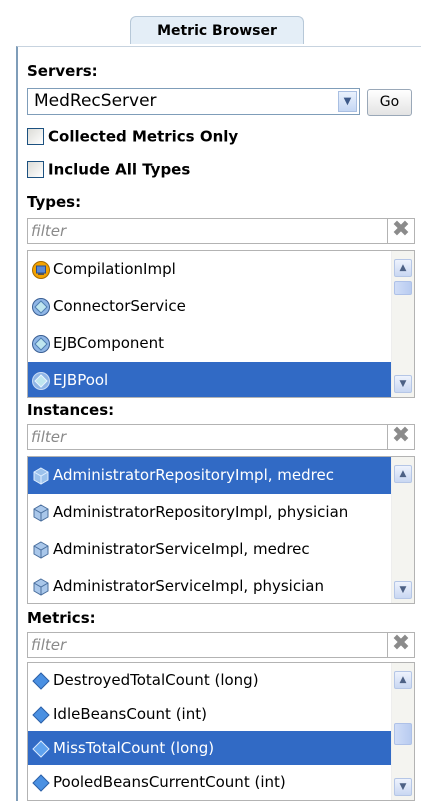 Image resolution: width=421 pixels, height=801 pixels. Describe the element at coordinates (209, 748) in the screenshot. I see `metrics-list-item: MissTotalCount (long)` at that location.